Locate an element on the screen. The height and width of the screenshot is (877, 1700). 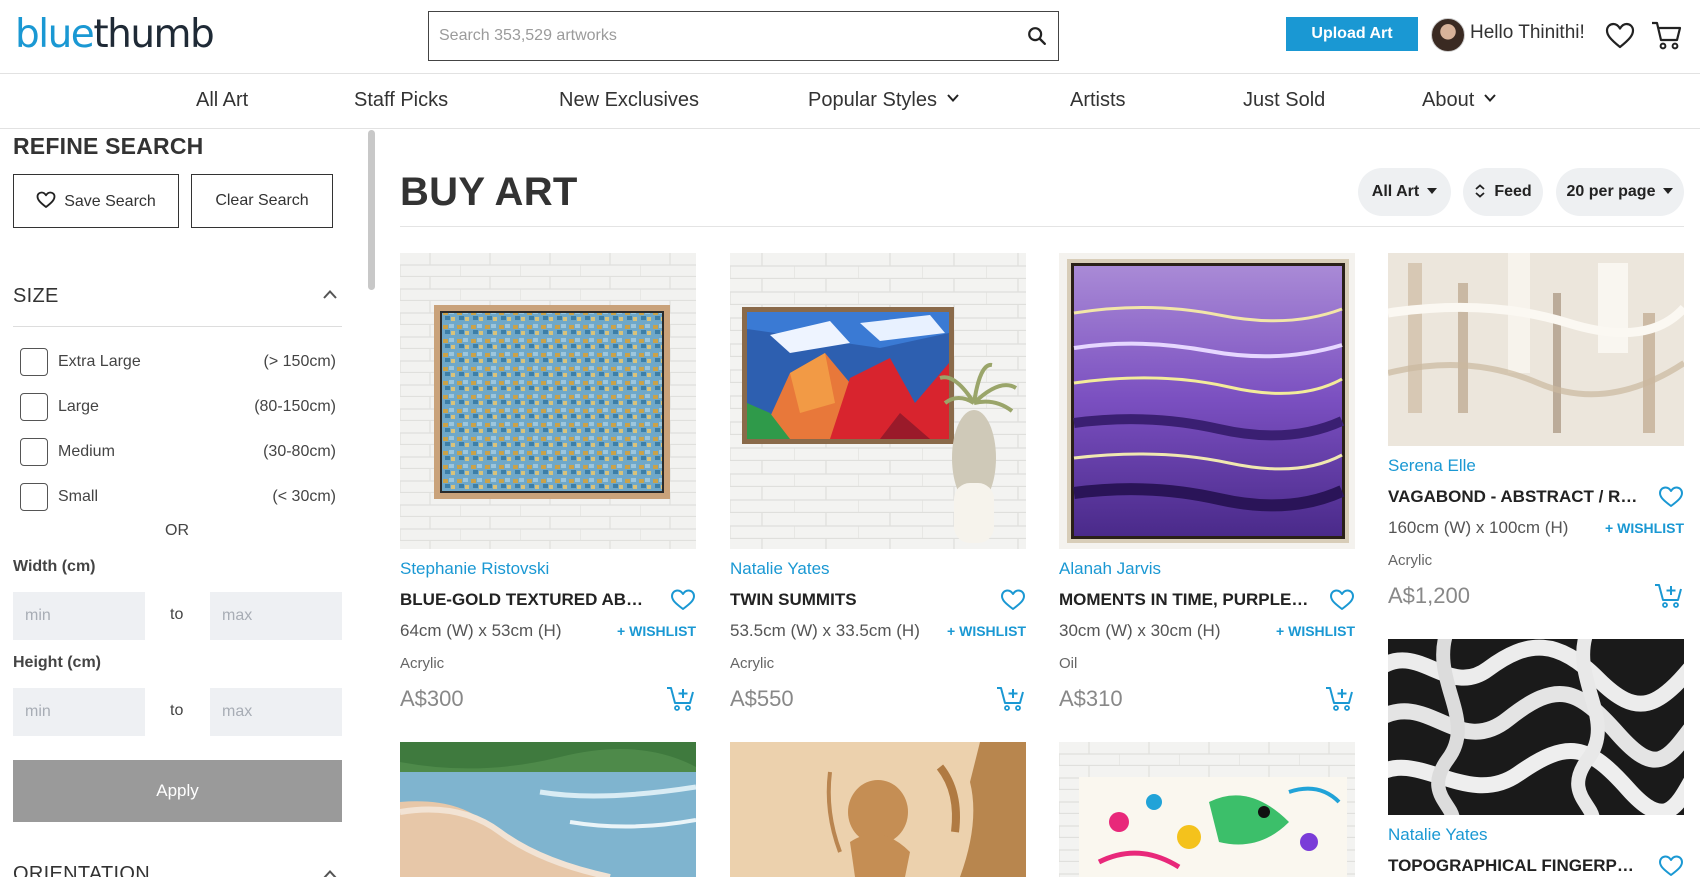
nav-new-exclusives: New Exclusives is located at coordinates (629, 100).